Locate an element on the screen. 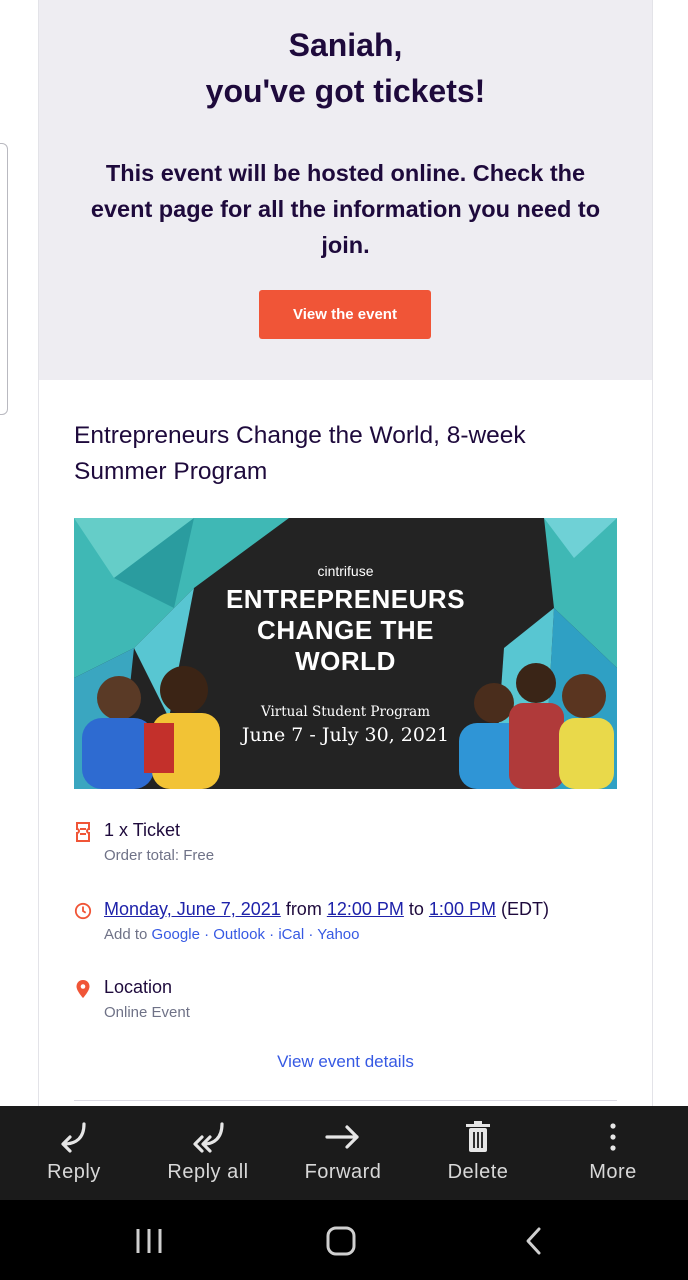 The width and height of the screenshot is (688, 1280). add-to-calendar: Add to Google · Outlook · iCal · Yahoo is located at coordinates (232, 934).